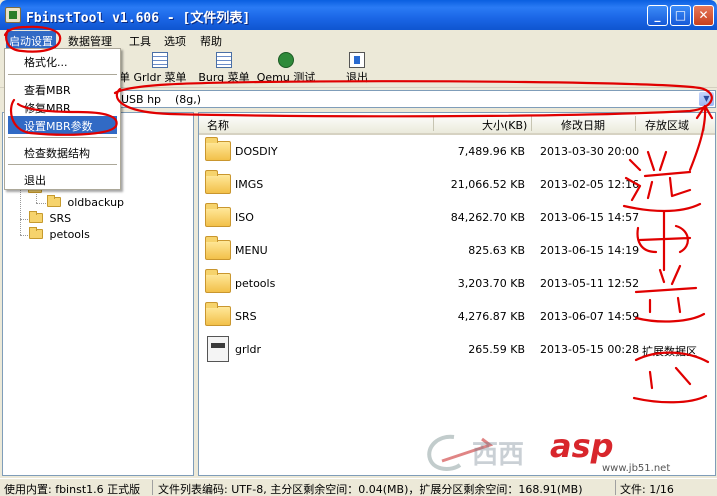 This screenshot has width=717, height=496. Describe the element at coordinates (457, 349) in the screenshot. I see `file-list-row: grldr 265.59 KB 2013-05-15 00:28 扩展数据区` at that location.